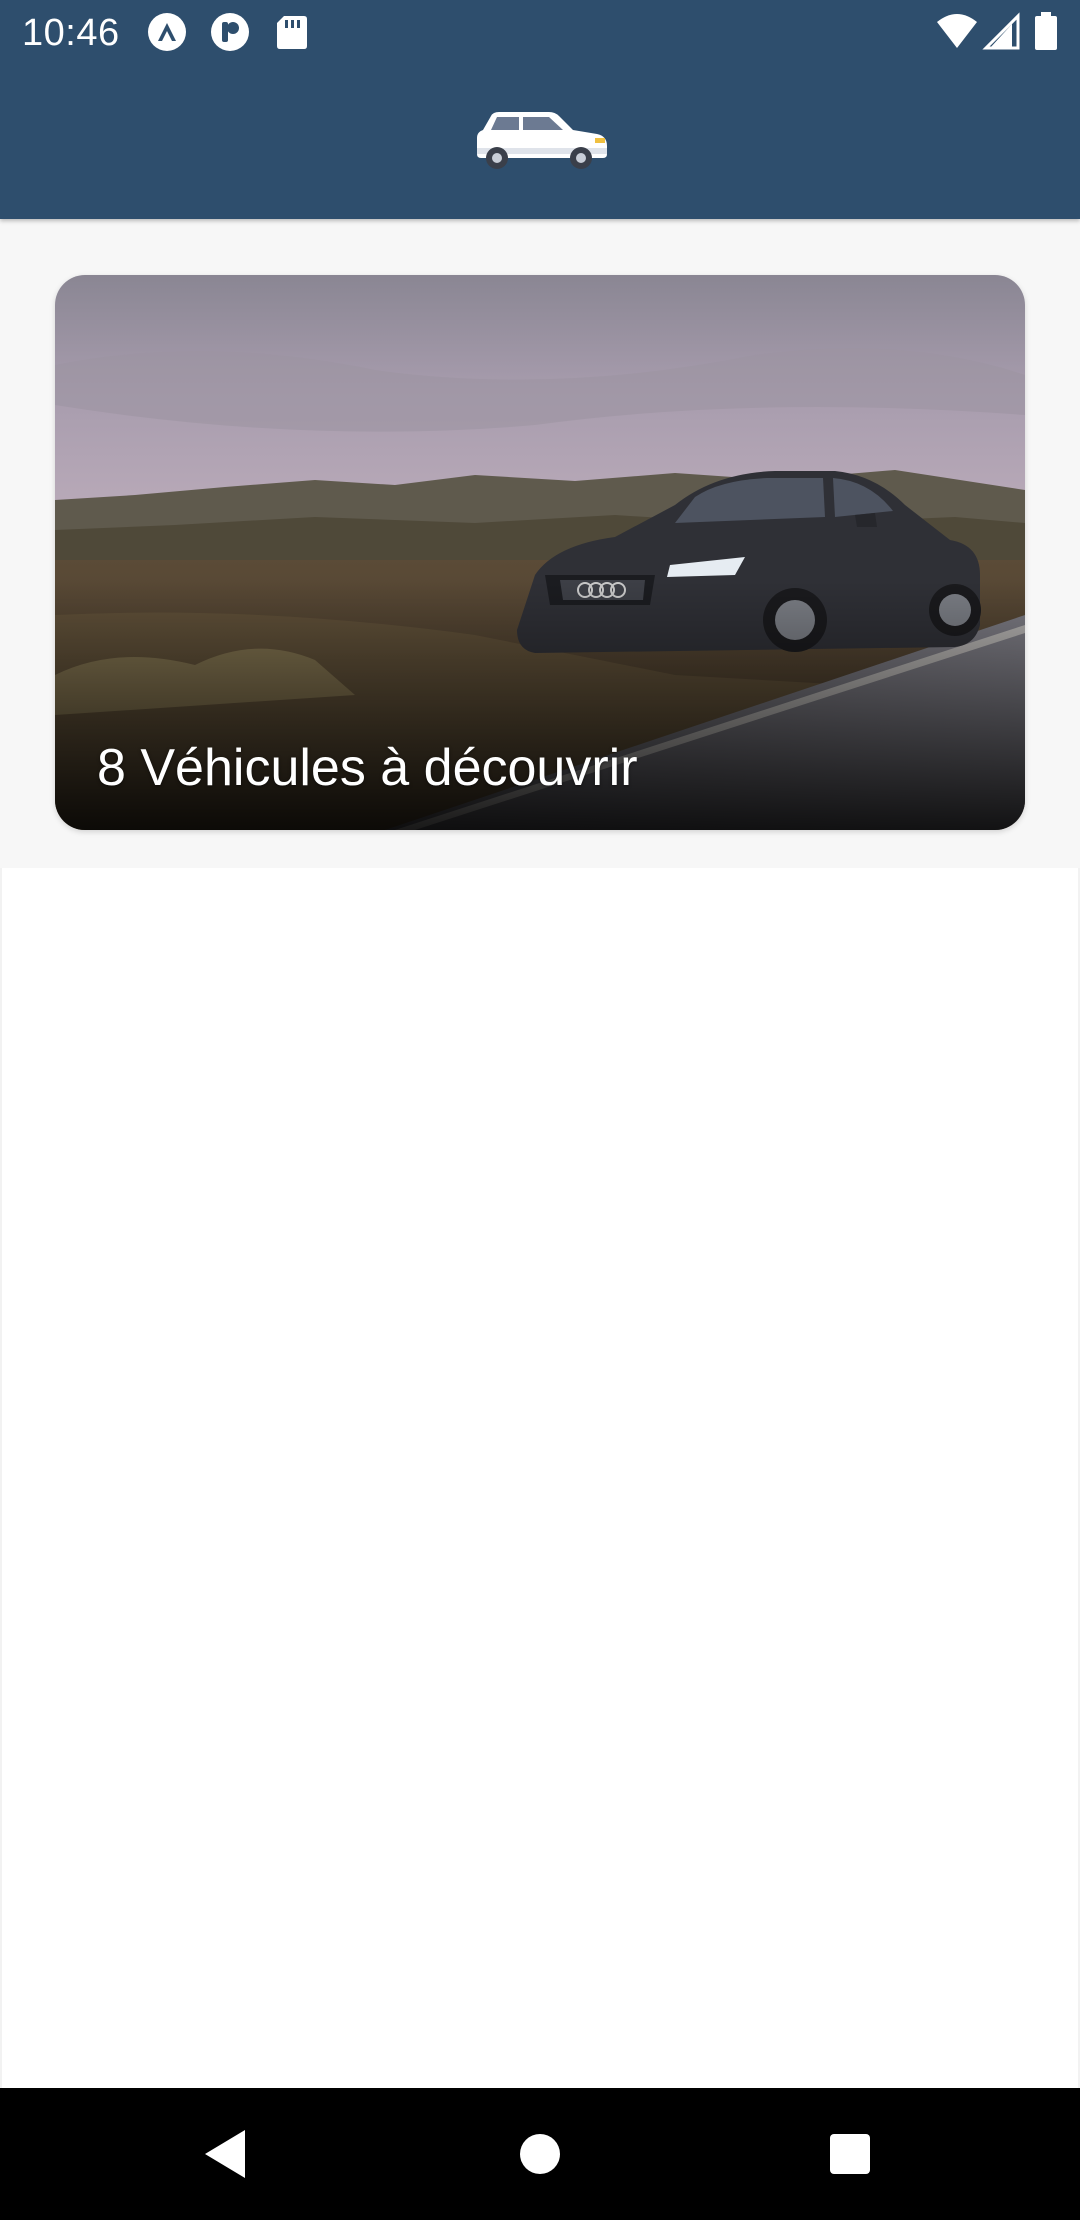  I want to click on battery-icon, so click(1046, 31).